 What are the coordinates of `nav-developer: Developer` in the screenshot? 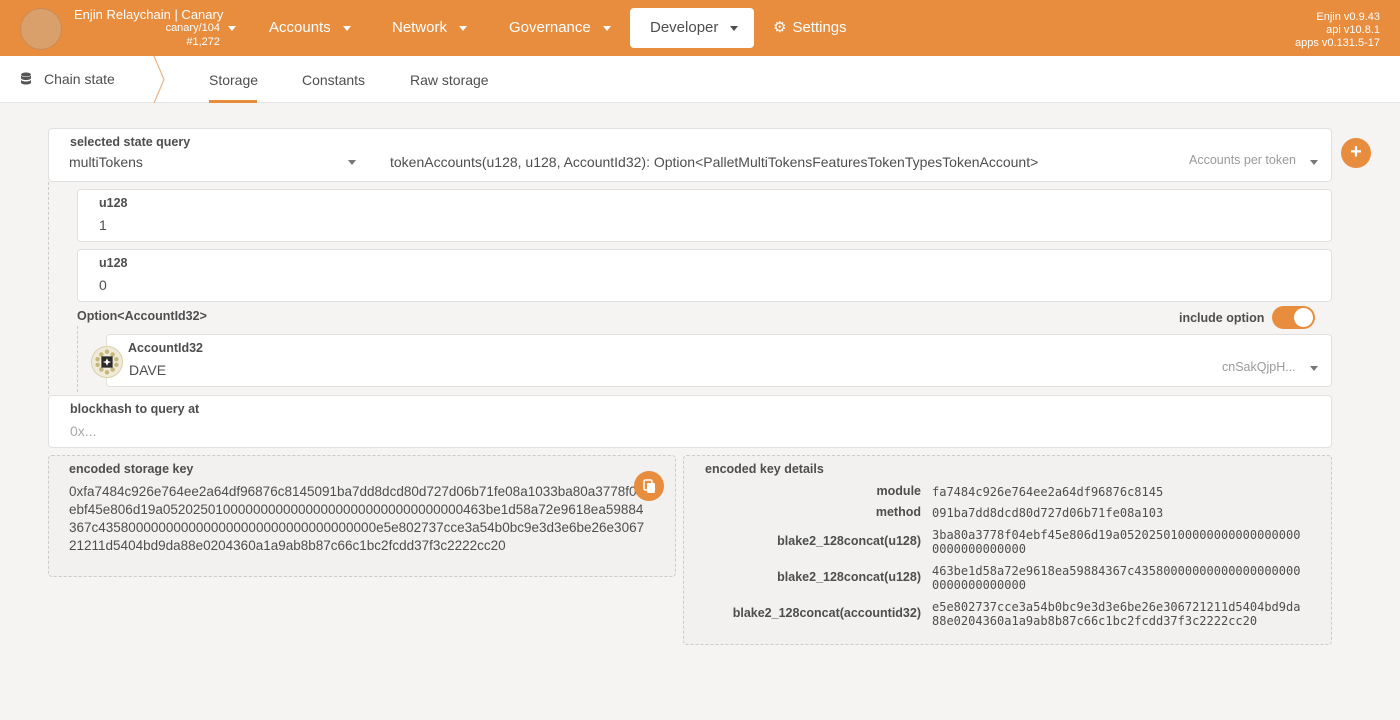 It's located at (692, 28).